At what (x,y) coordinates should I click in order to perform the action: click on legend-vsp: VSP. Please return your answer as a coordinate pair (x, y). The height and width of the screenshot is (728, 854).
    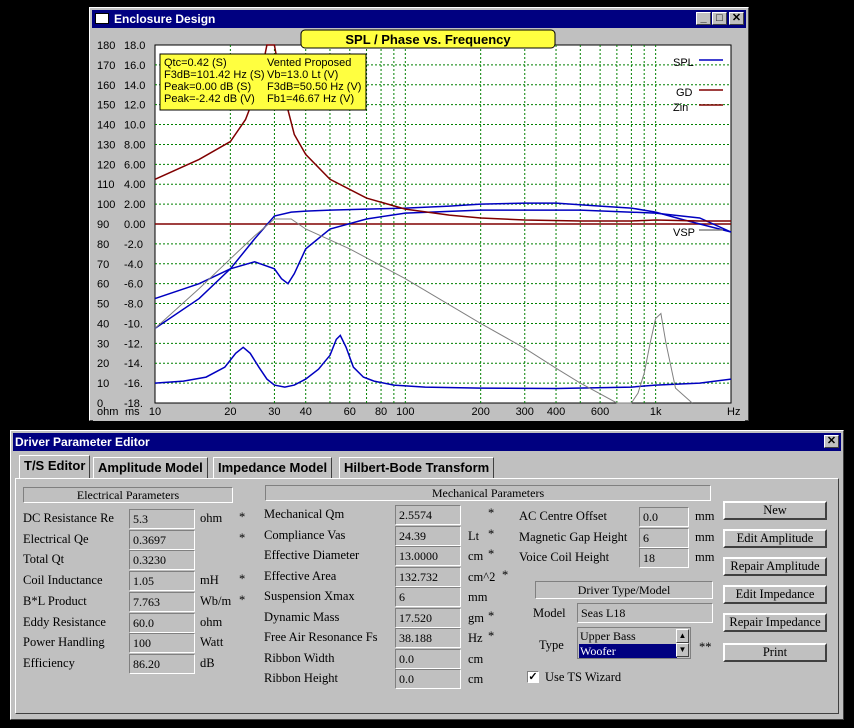
    Looking at the image, I should click on (684, 233).